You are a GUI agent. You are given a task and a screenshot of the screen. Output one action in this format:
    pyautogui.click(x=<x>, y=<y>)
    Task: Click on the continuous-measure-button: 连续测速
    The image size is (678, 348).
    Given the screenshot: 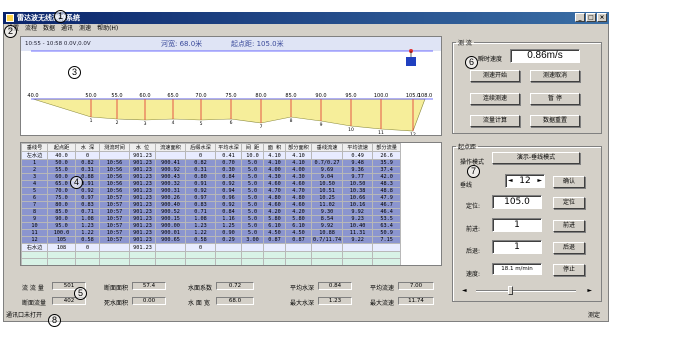 What is the action you would take?
    pyautogui.click(x=495, y=99)
    